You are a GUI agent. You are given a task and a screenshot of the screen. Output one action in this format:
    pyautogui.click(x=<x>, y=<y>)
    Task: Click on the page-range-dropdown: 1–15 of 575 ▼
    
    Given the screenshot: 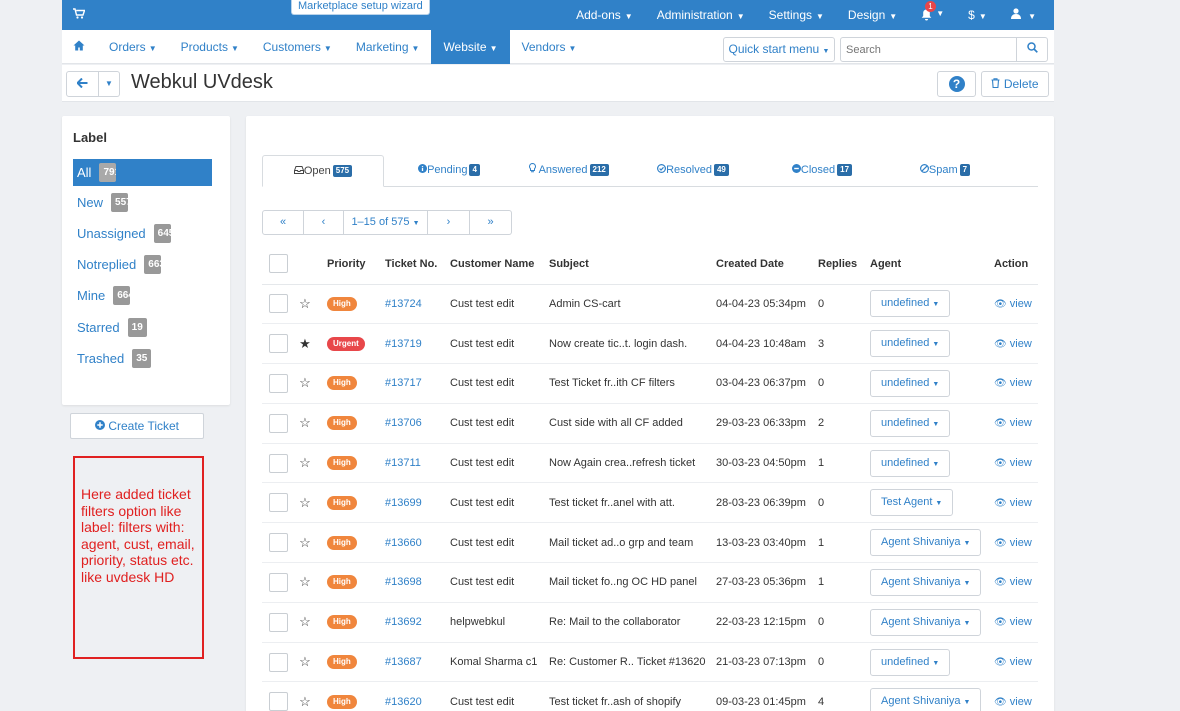 What is the action you would take?
    pyautogui.click(x=386, y=222)
    